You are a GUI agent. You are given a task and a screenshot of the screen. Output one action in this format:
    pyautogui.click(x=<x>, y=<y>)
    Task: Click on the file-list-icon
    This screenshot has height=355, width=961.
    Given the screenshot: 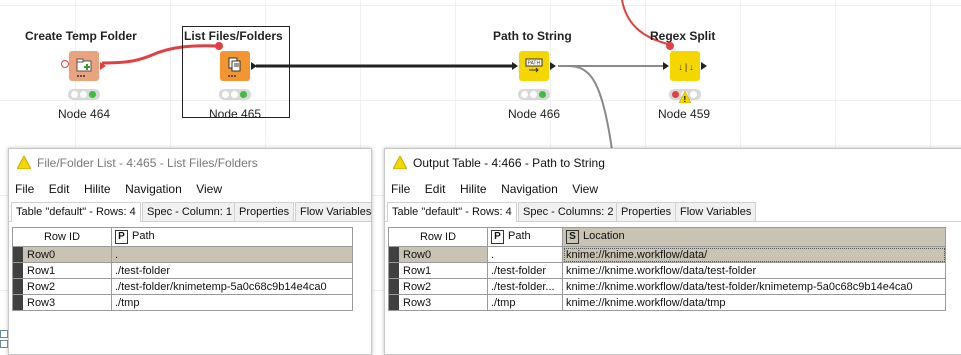 What is the action you would take?
    pyautogui.click(x=235, y=66)
    